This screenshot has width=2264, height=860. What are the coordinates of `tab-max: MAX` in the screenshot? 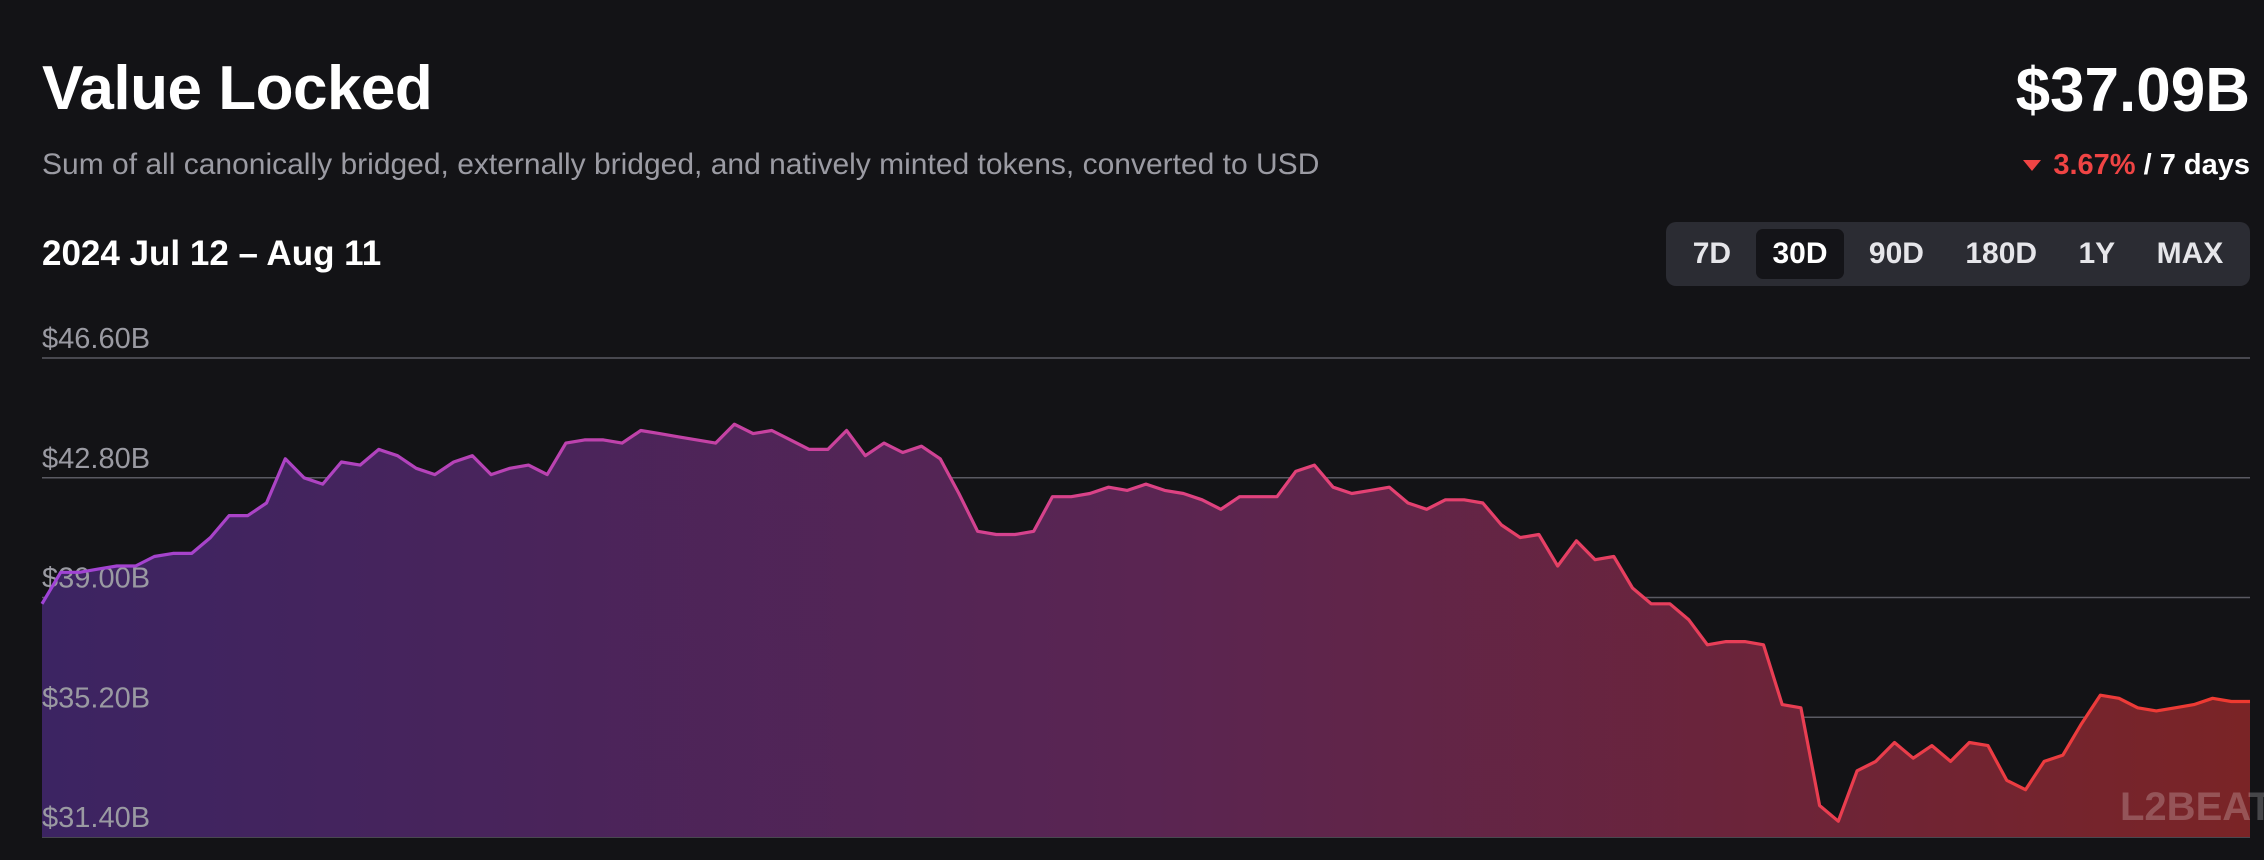 It's located at (2190, 254).